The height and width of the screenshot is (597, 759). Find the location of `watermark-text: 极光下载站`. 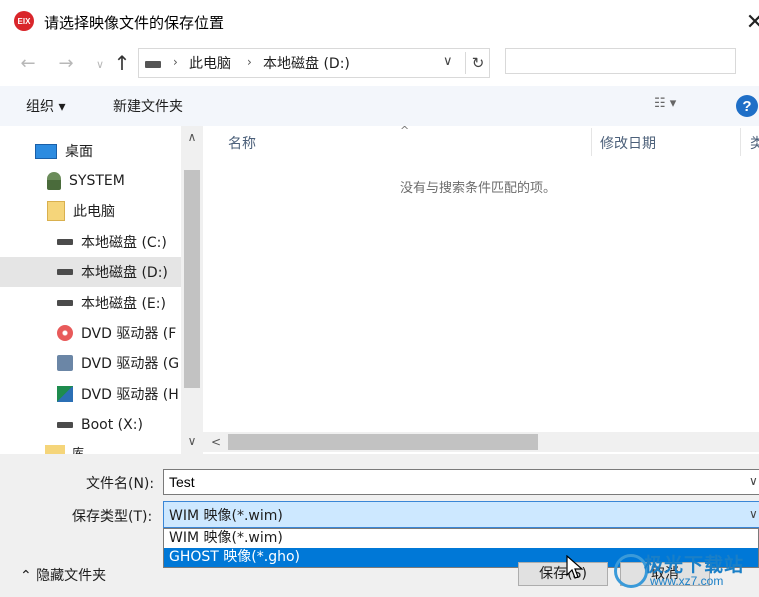

watermark-text: 极光下载站 is located at coordinates (694, 565).